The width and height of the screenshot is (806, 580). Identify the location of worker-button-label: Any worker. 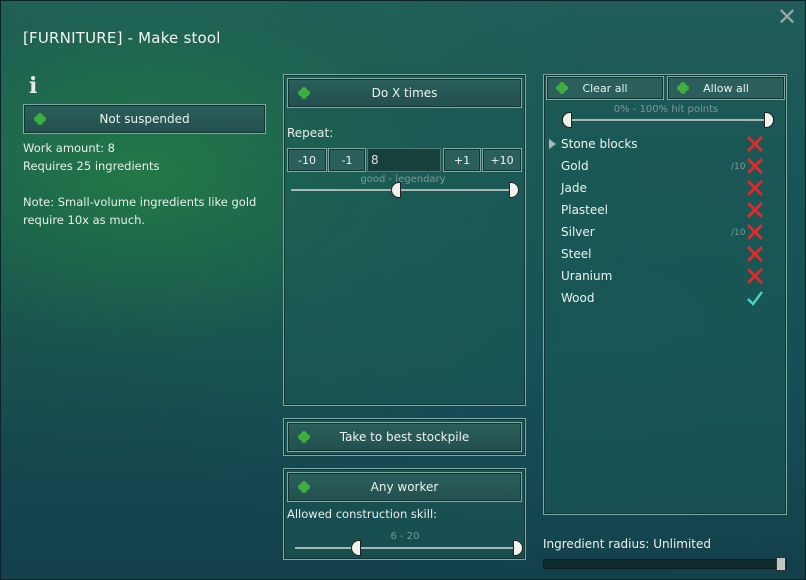
(404, 487).